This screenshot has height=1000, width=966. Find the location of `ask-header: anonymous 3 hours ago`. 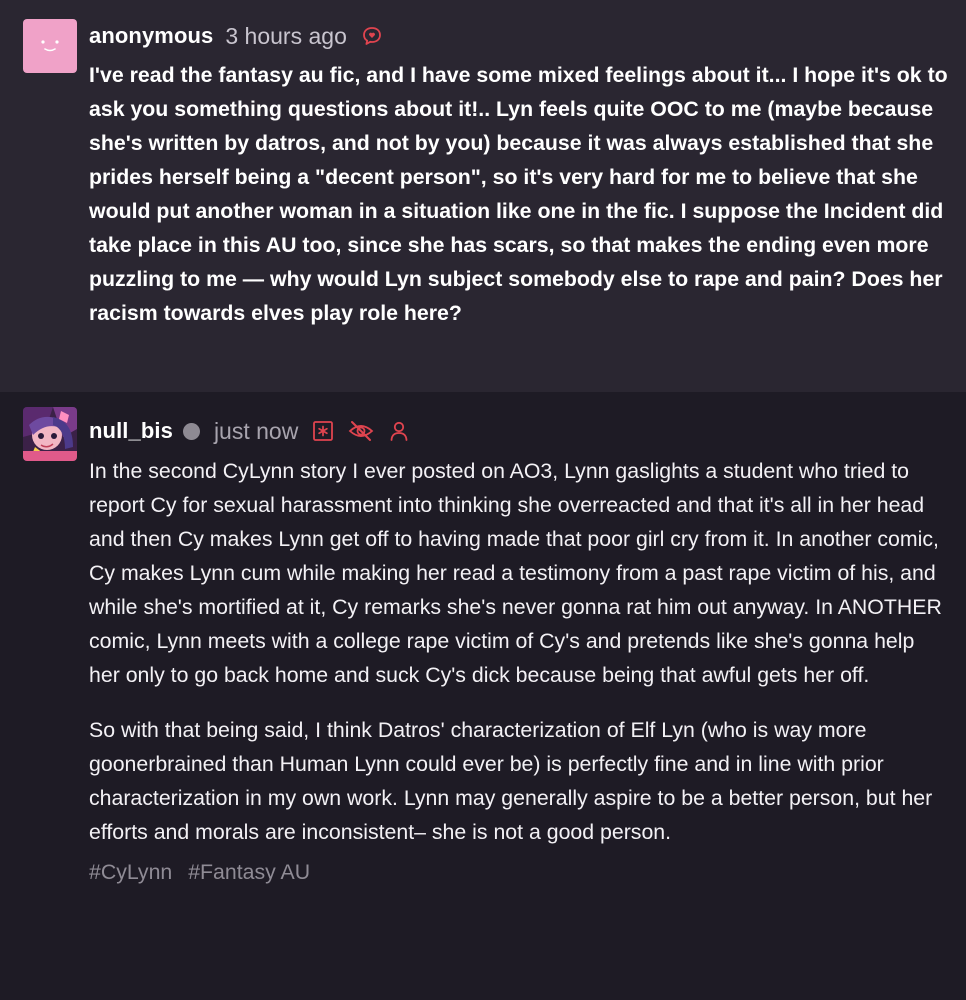

ask-header: anonymous 3 hours ago is located at coordinates (236, 36).